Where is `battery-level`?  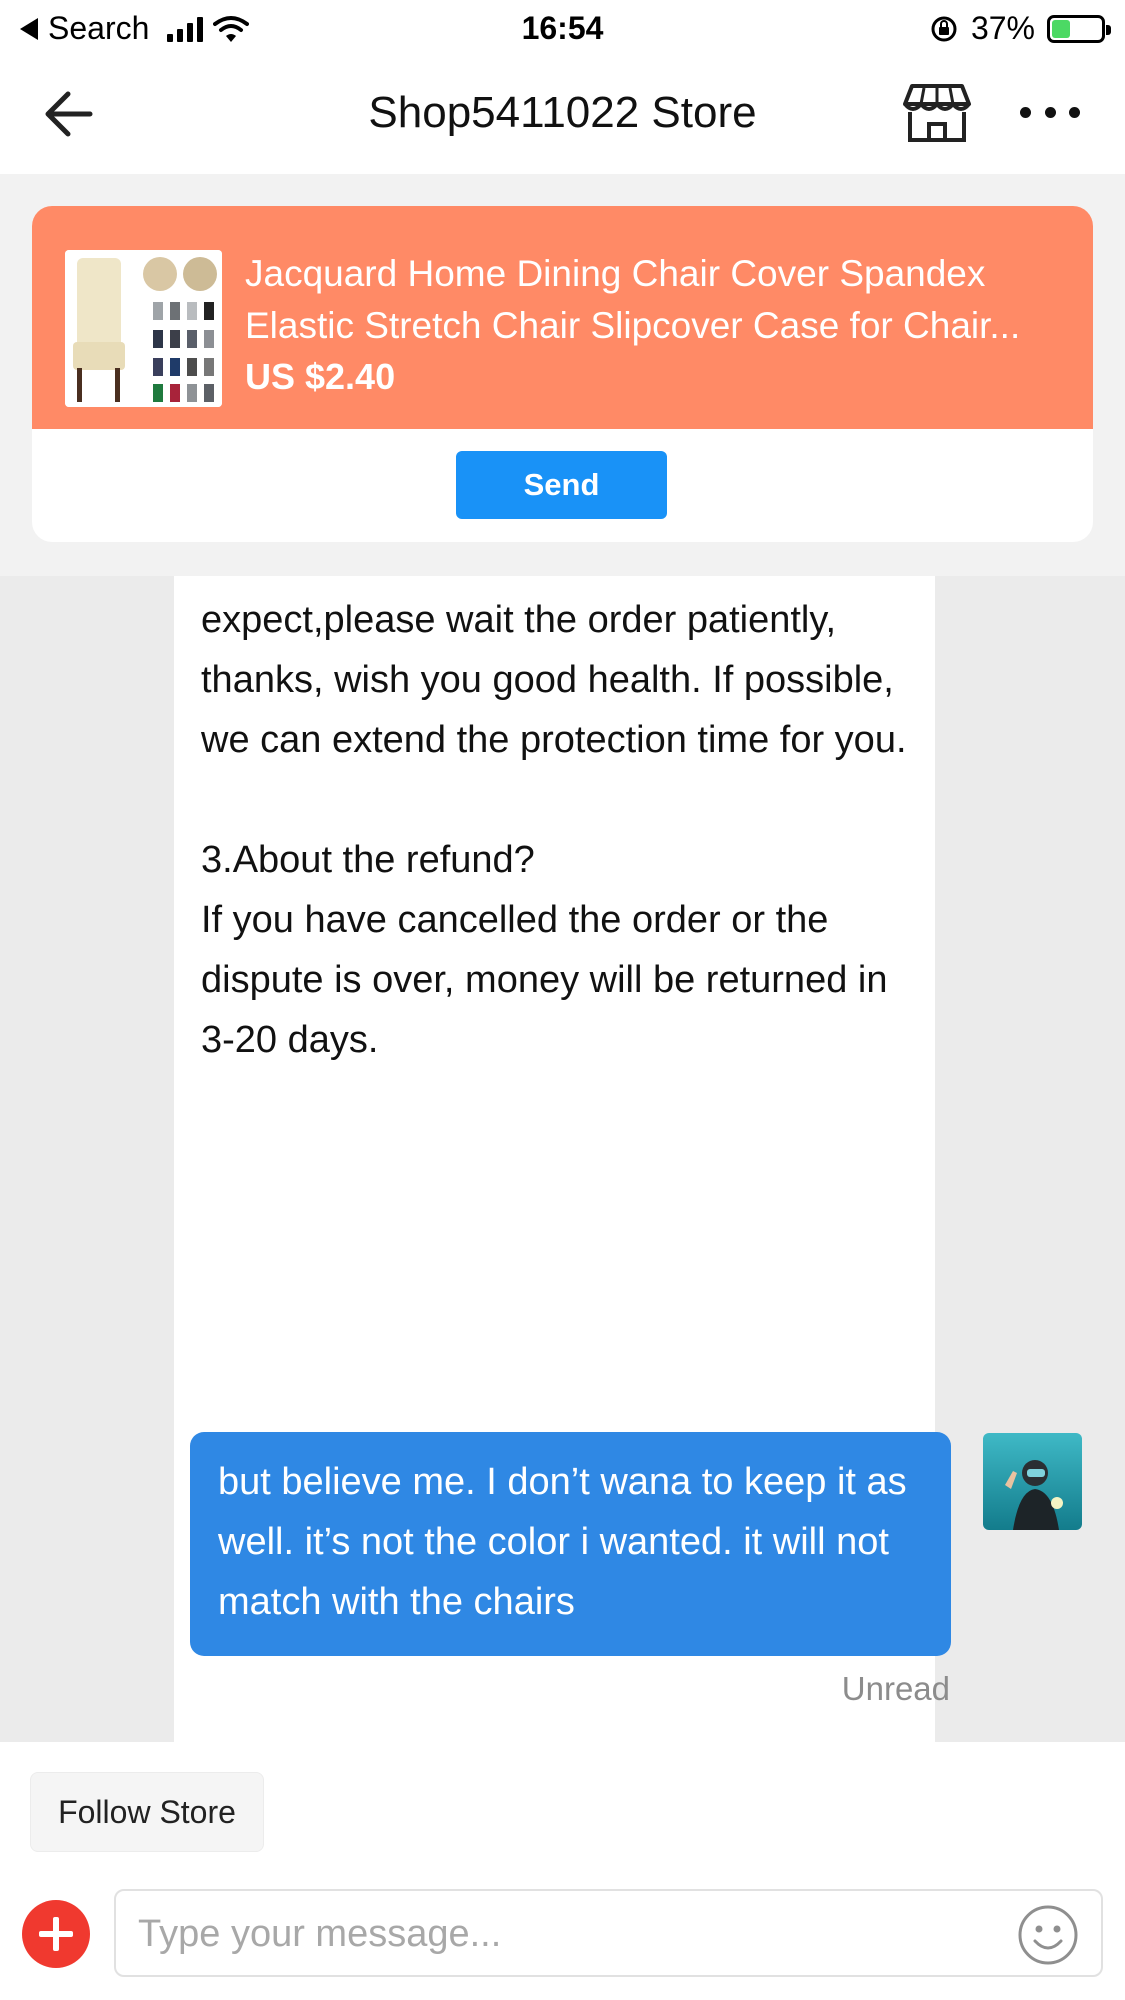
battery-level is located at coordinates (1061, 28).